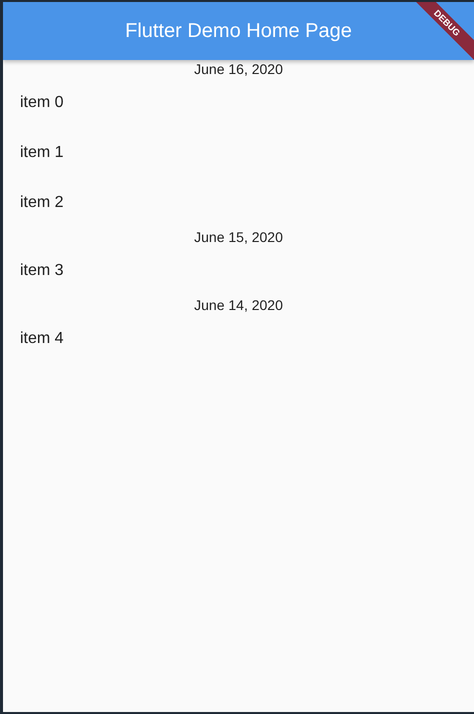 The height and width of the screenshot is (714, 474). I want to click on date-header: June 14, 2020, so click(238, 305).